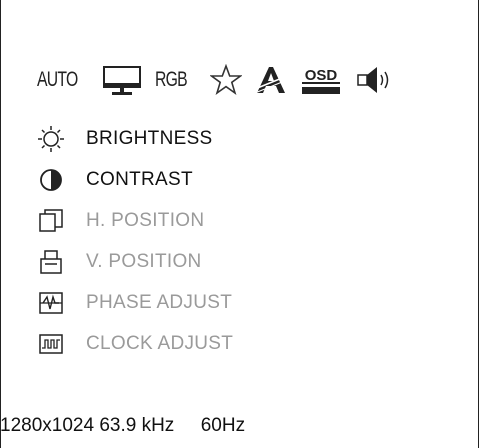 The image size is (481, 448). Describe the element at coordinates (160, 343) in the screenshot. I see `menu-item-label: CLOCK ADJUST` at that location.